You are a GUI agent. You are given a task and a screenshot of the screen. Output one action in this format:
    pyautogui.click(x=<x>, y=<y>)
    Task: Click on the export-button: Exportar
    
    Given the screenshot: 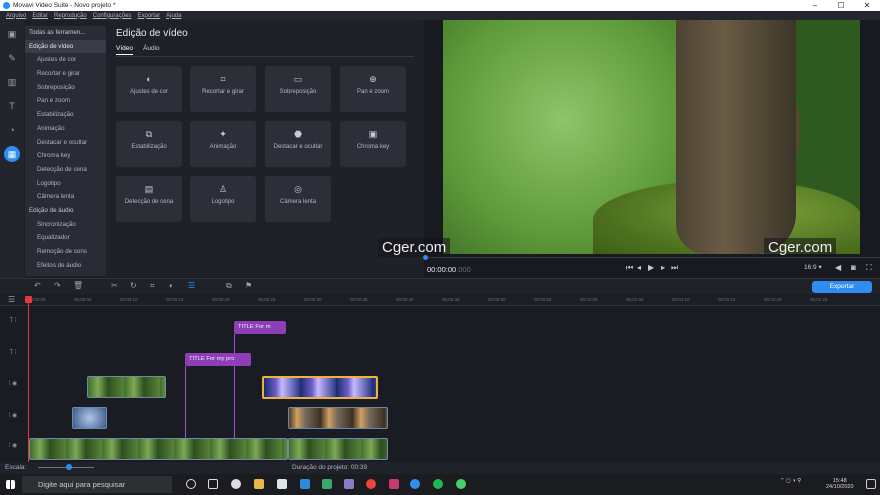 What is the action you would take?
    pyautogui.click(x=842, y=287)
    